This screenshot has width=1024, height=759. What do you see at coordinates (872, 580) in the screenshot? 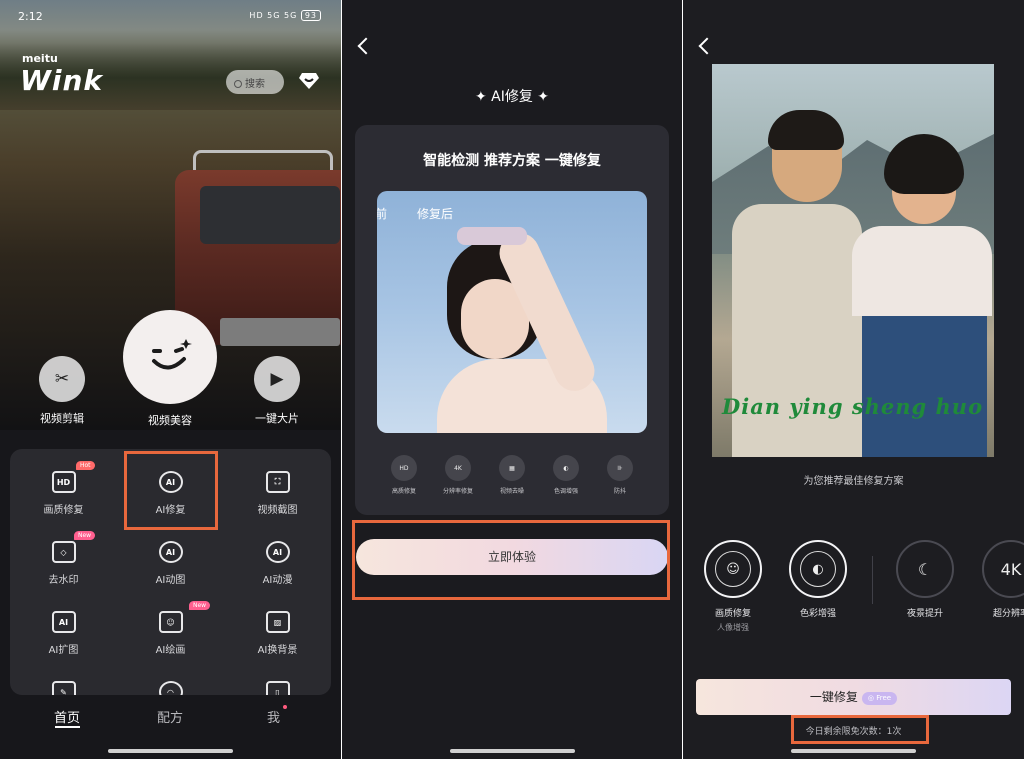
I see `divider` at bounding box center [872, 580].